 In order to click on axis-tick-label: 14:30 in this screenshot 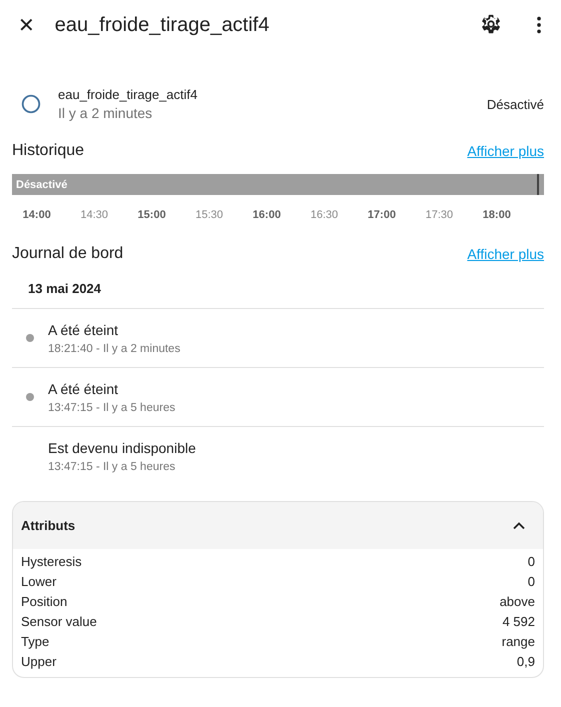, I will do `click(94, 215)`.